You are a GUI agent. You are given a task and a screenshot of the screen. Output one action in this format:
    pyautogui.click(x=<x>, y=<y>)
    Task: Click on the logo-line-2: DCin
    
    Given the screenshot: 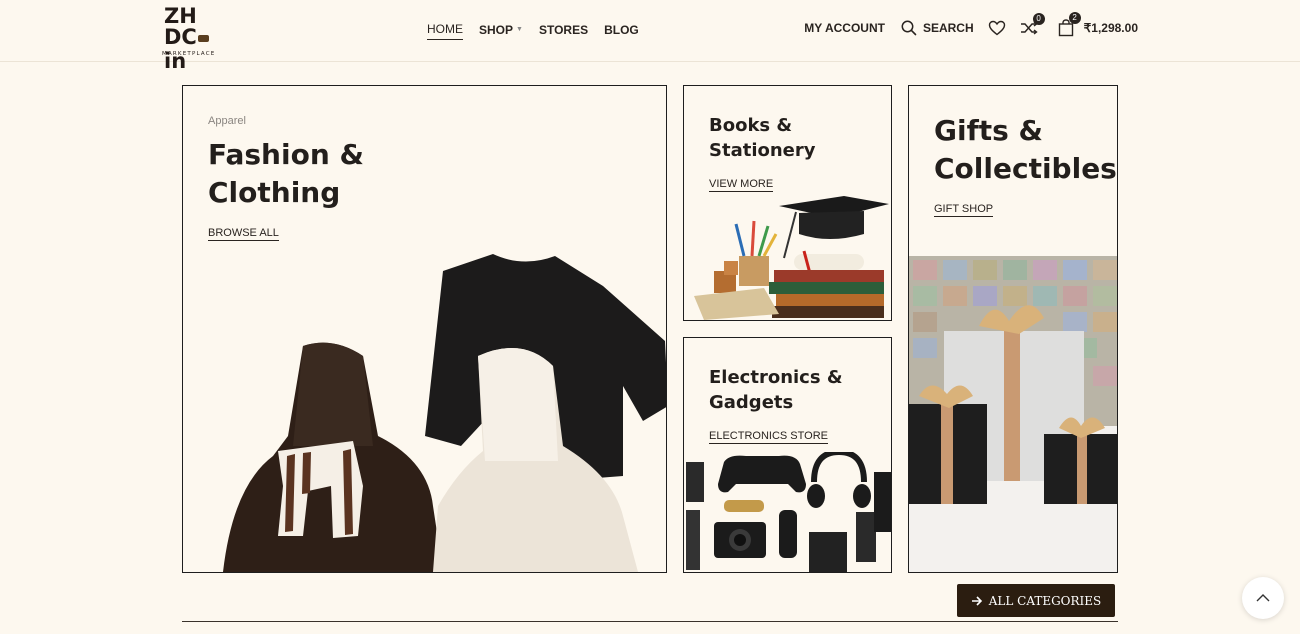 What is the action you would take?
    pyautogui.click(x=195, y=49)
    